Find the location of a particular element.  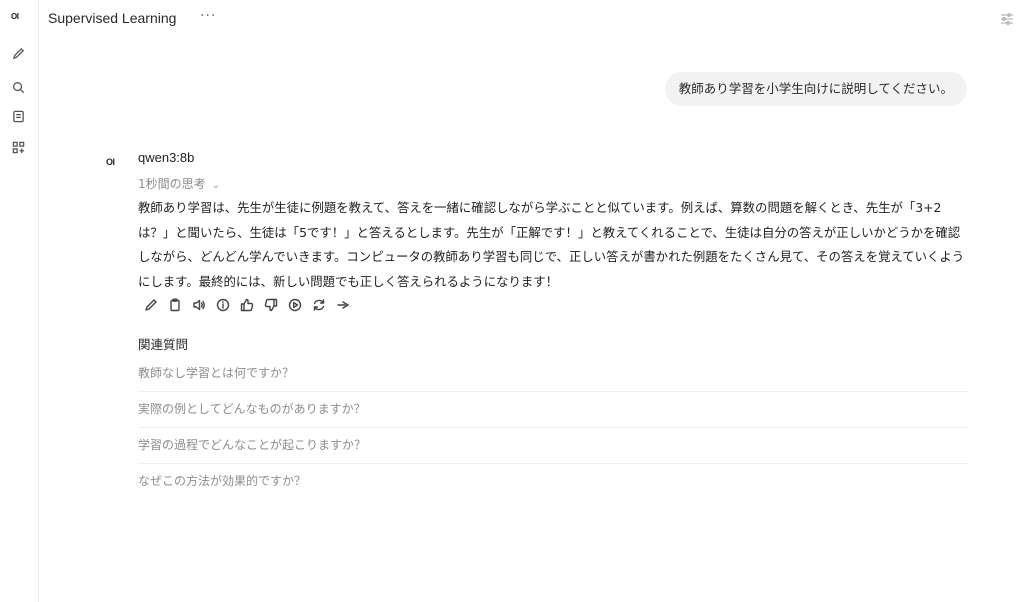

regenerate-icon is located at coordinates (319, 305).